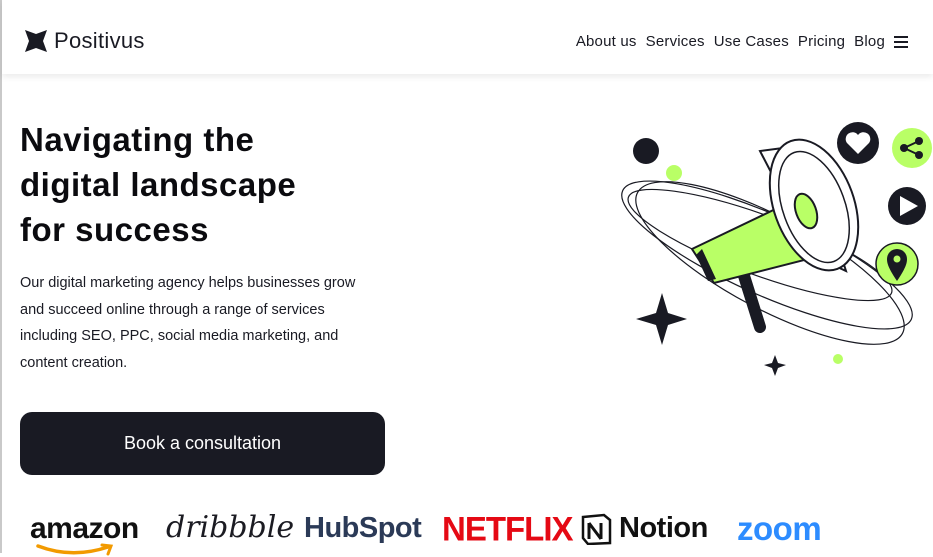 This screenshot has height=557, width=933. What do you see at coordinates (596, 529) in the screenshot?
I see `notion-icon` at bounding box center [596, 529].